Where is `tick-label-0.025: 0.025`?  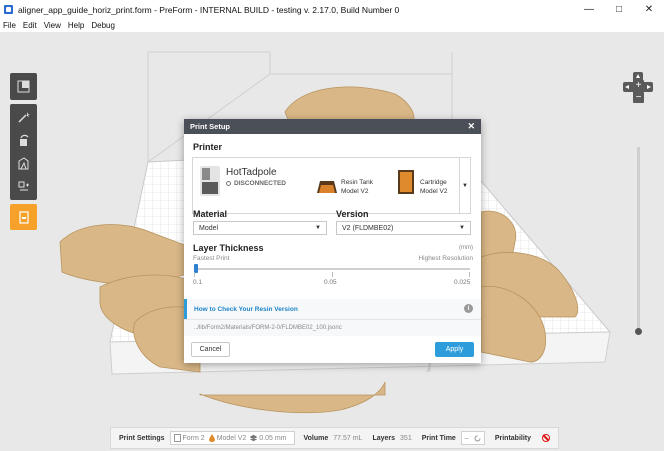
tick-label-0.025: 0.025 is located at coordinates (462, 282).